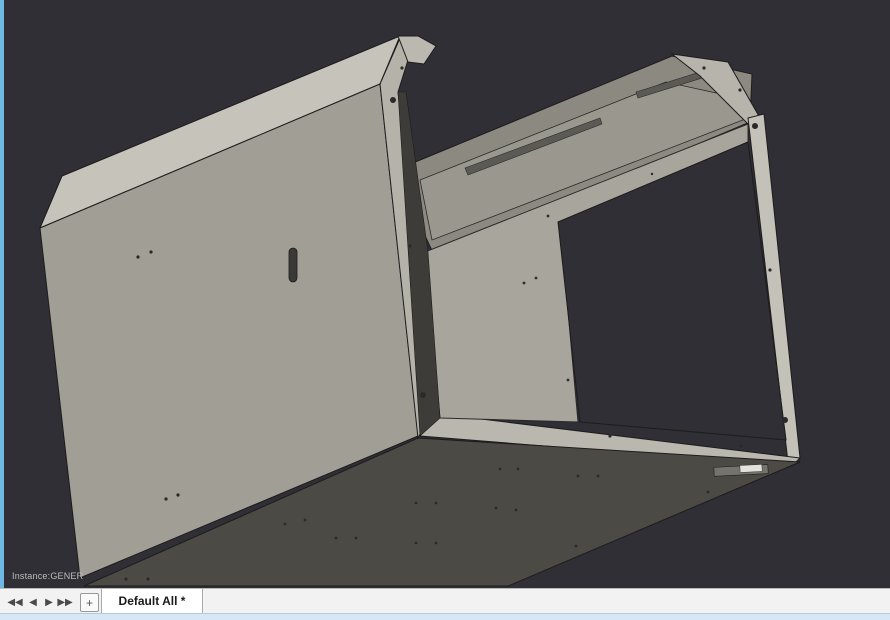 The image size is (890, 620). What do you see at coordinates (751, 468) in the screenshot?
I see `floor-label-white` at bounding box center [751, 468].